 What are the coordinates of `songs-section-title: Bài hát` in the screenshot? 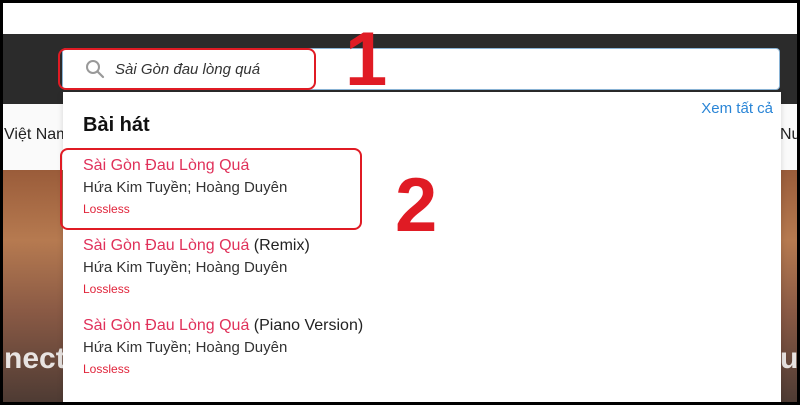 It's located at (116, 125).